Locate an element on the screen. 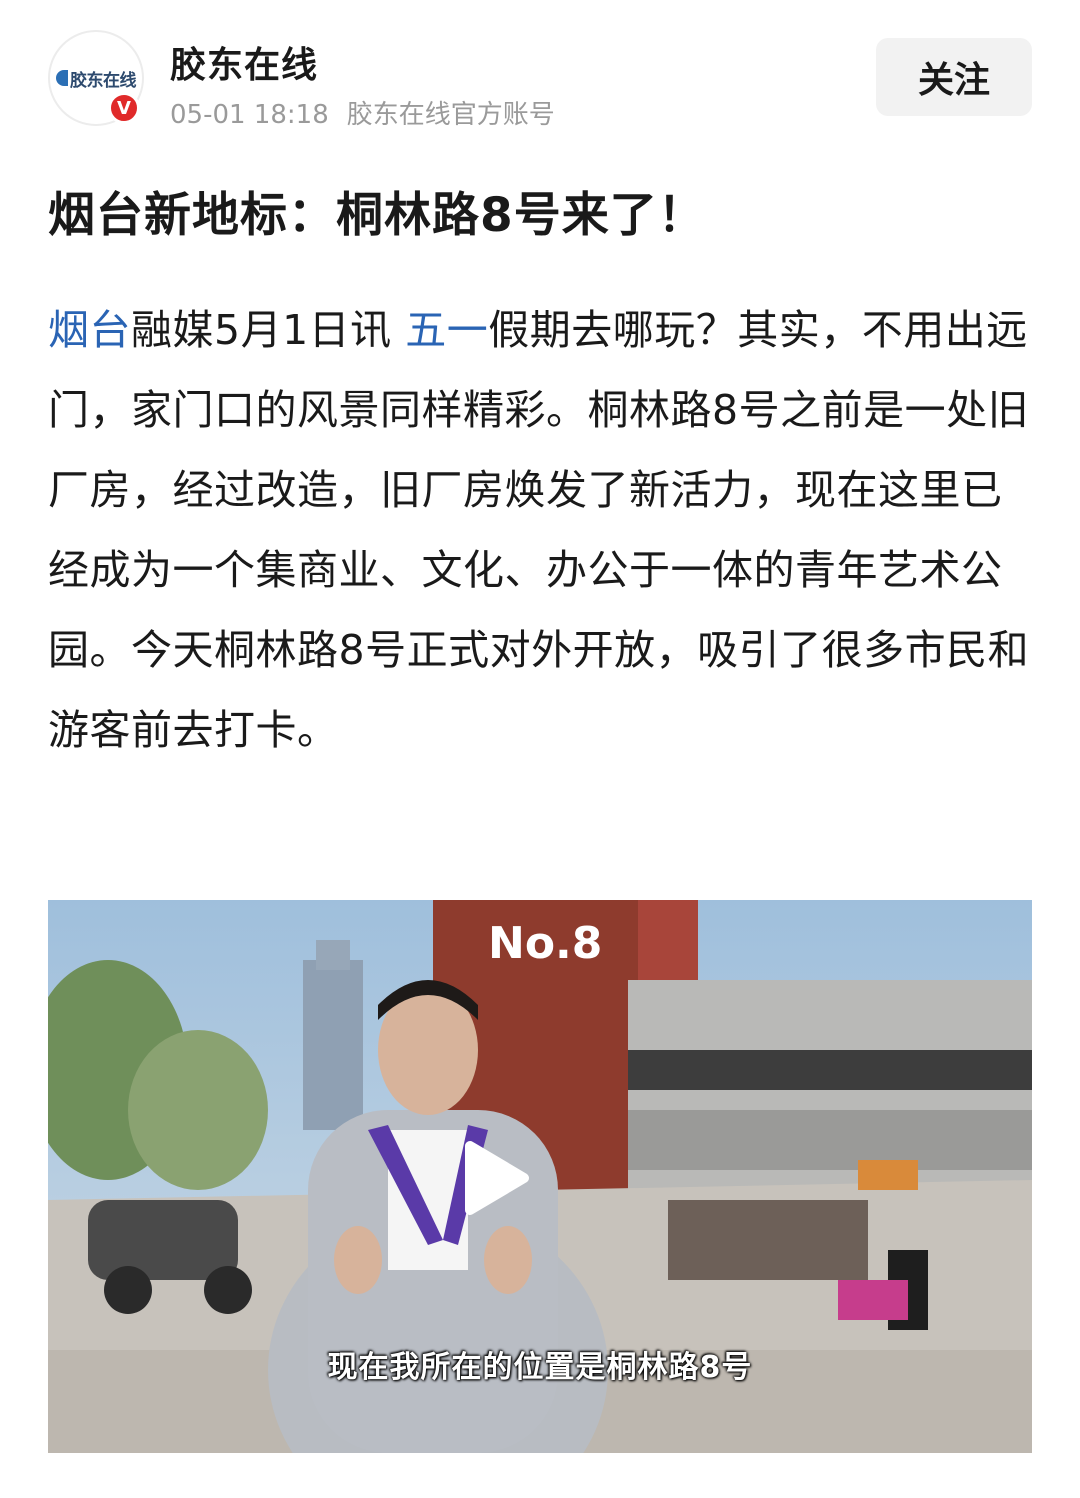 Image resolution: width=1080 pixels, height=1498 pixels. avatar-logo: 胶东在线 is located at coordinates (96, 78).